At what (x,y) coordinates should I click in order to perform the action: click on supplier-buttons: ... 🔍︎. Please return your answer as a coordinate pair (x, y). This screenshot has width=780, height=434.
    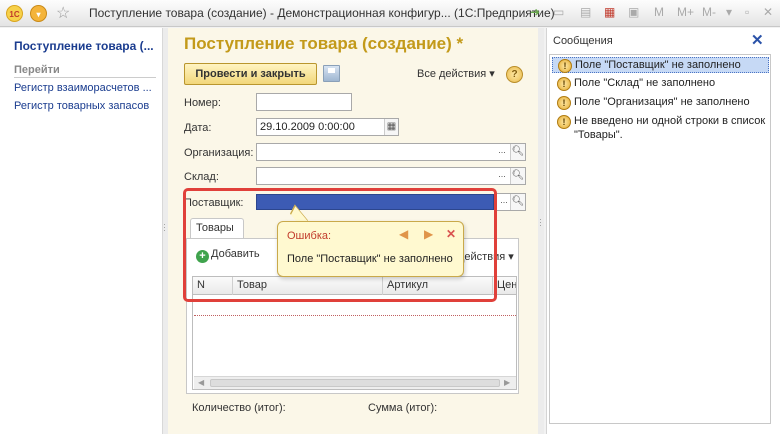
    Looking at the image, I should click on (511, 202).